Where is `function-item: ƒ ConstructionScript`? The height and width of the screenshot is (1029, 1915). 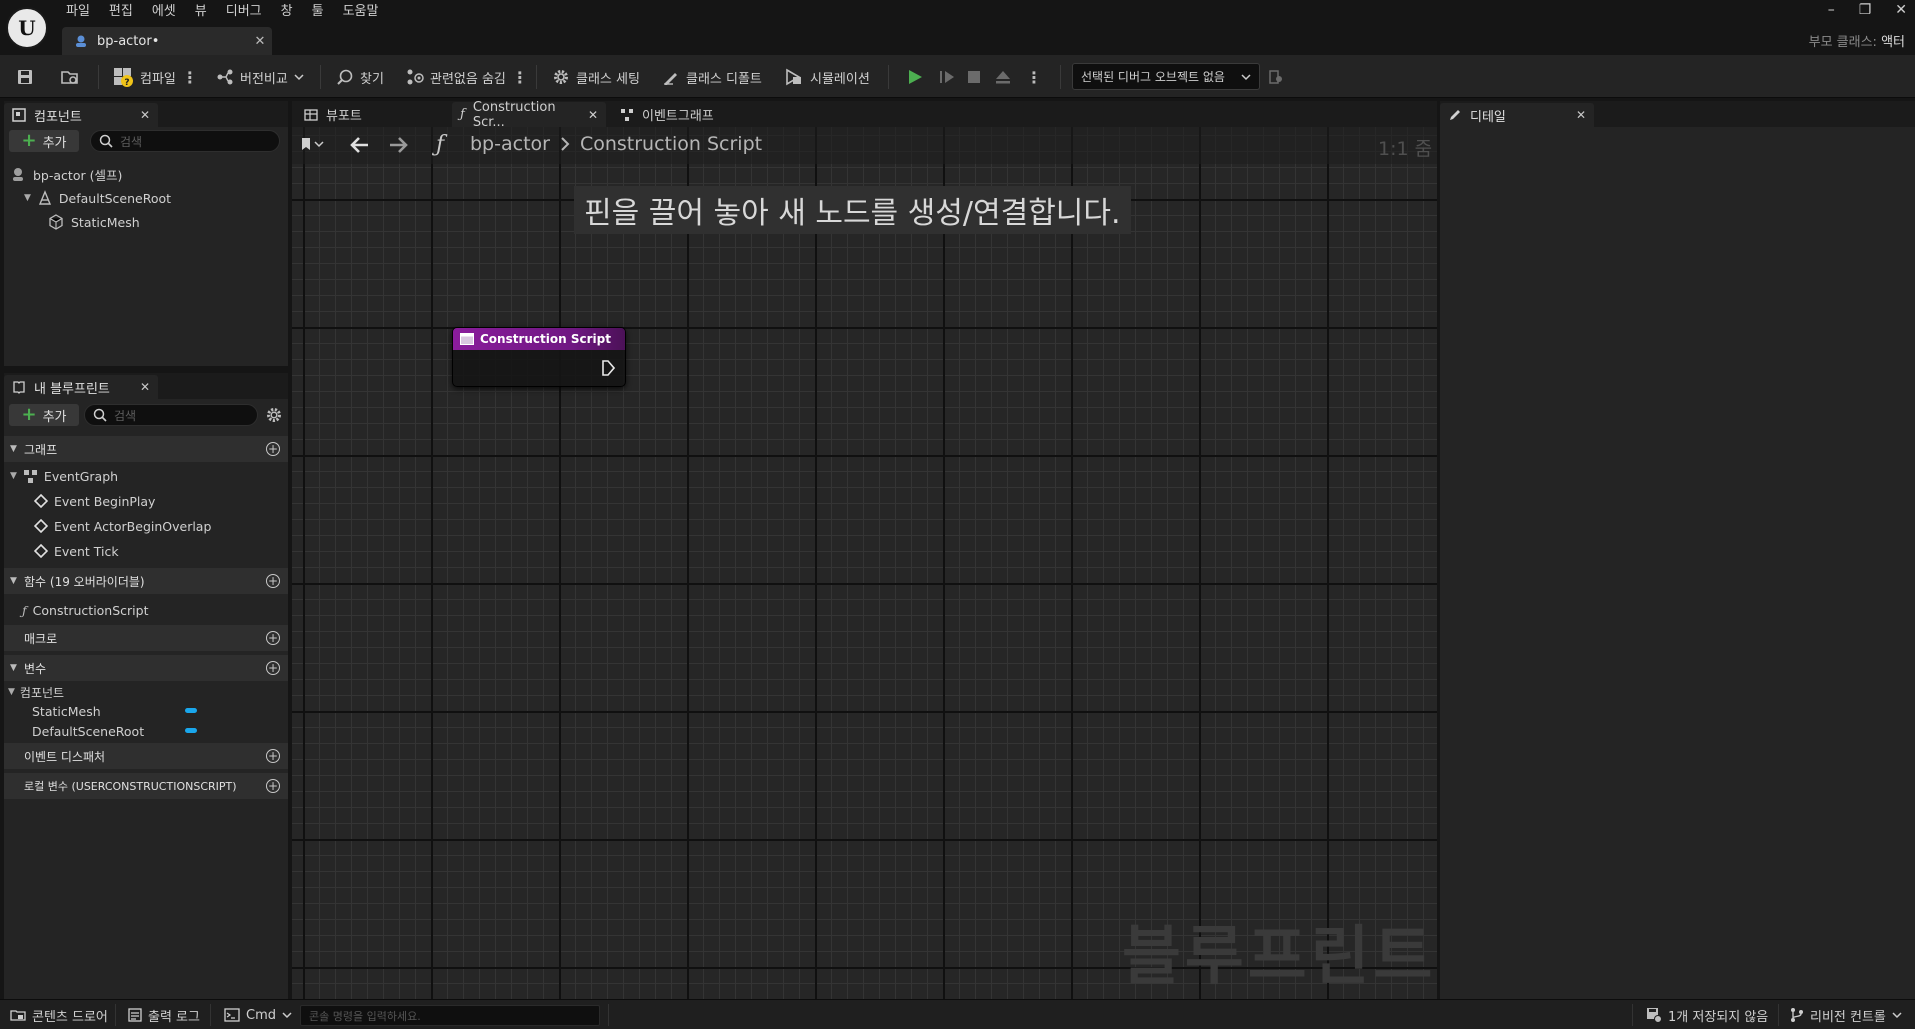 function-item: ƒ ConstructionScript is located at coordinates (85, 610).